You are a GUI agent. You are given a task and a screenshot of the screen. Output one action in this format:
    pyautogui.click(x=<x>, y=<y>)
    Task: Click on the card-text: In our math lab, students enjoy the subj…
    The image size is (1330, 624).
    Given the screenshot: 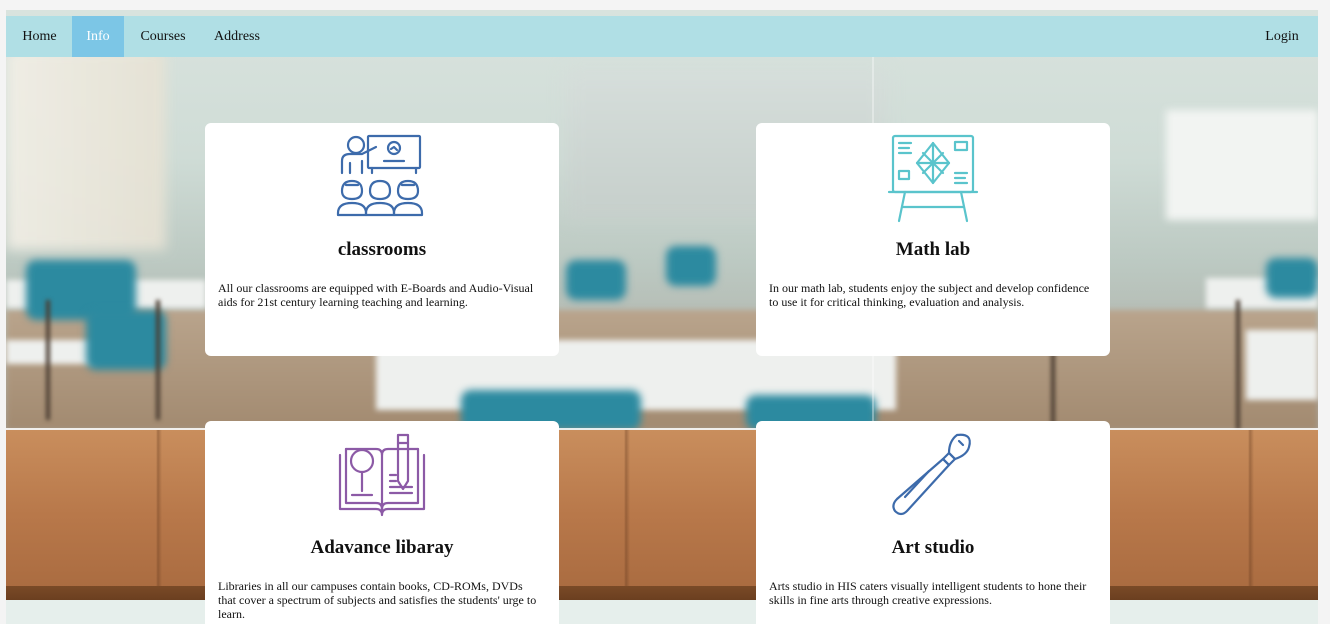 What is the action you would take?
    pyautogui.click(x=929, y=295)
    